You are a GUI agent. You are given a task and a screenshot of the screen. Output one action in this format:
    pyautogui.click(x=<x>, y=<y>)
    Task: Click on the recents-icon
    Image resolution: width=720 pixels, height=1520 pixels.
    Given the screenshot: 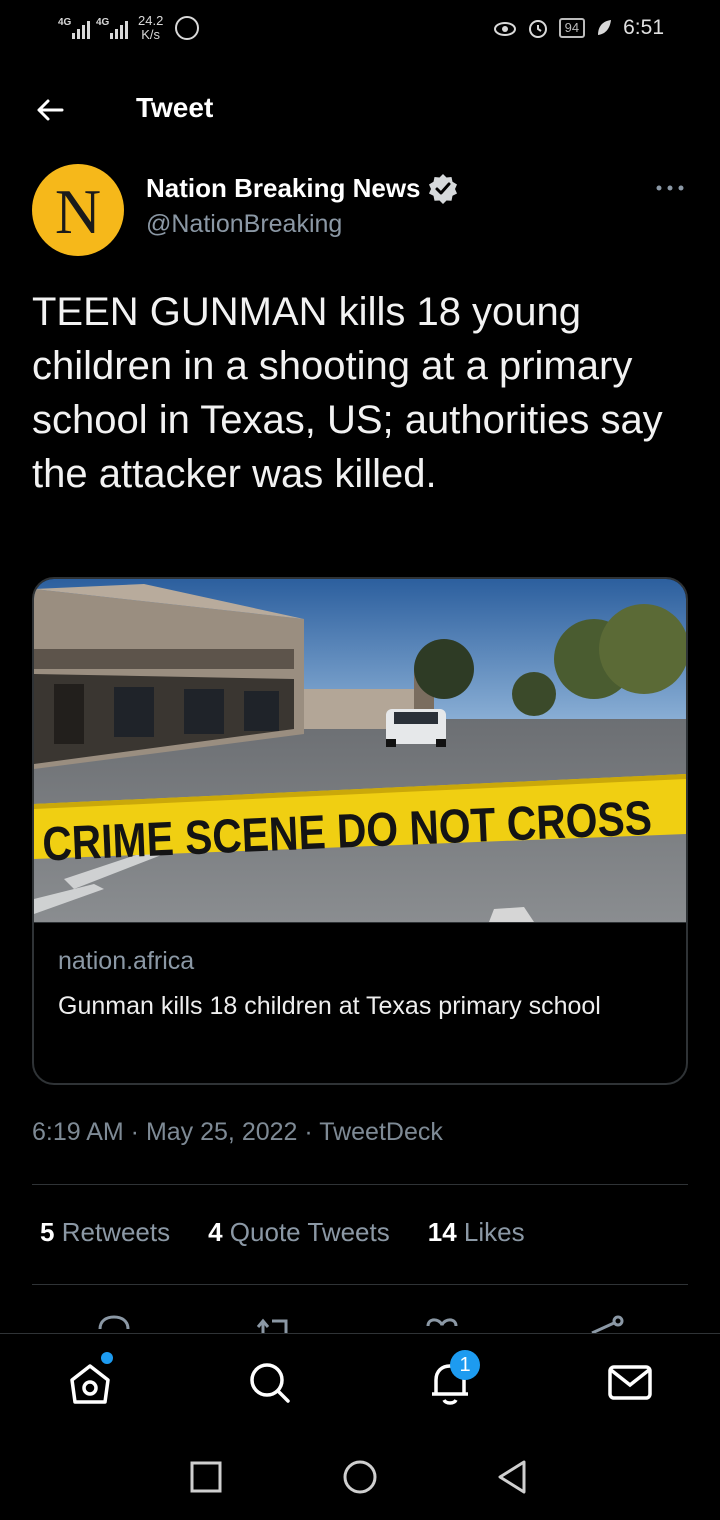 What is the action you would take?
    pyautogui.click(x=206, y=1477)
    